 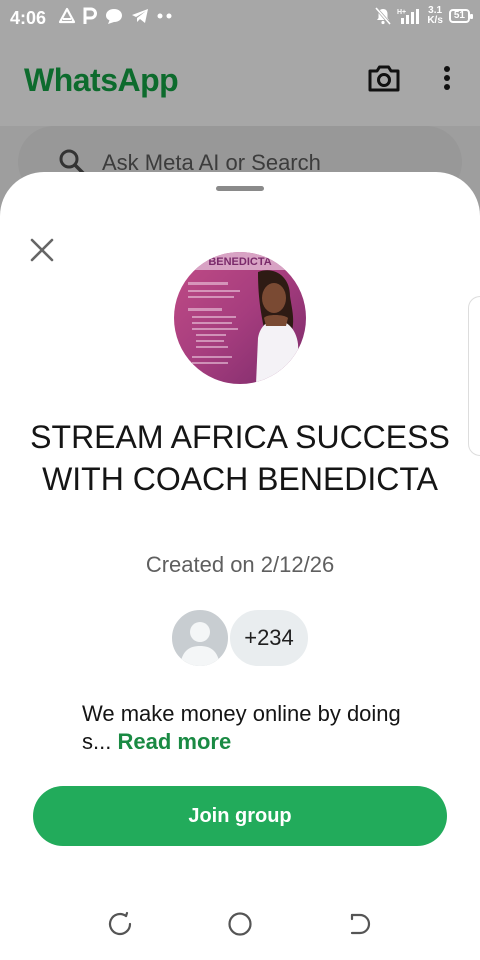 I want to click on close-button, so click(x=42, y=250).